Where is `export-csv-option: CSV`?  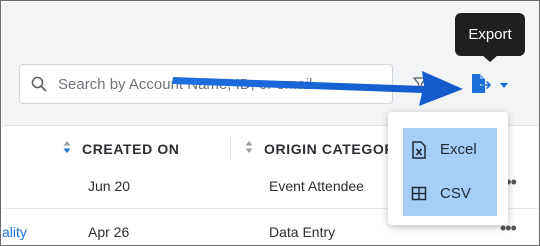
export-csv-option: CSV is located at coordinates (450, 194).